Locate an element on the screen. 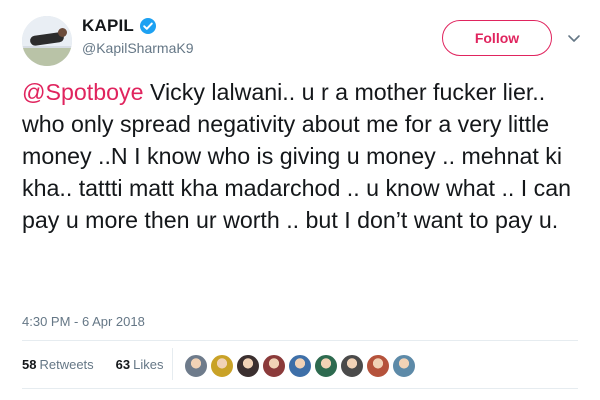 The image size is (600, 400). display-name: KAPIL is located at coordinates (108, 26).